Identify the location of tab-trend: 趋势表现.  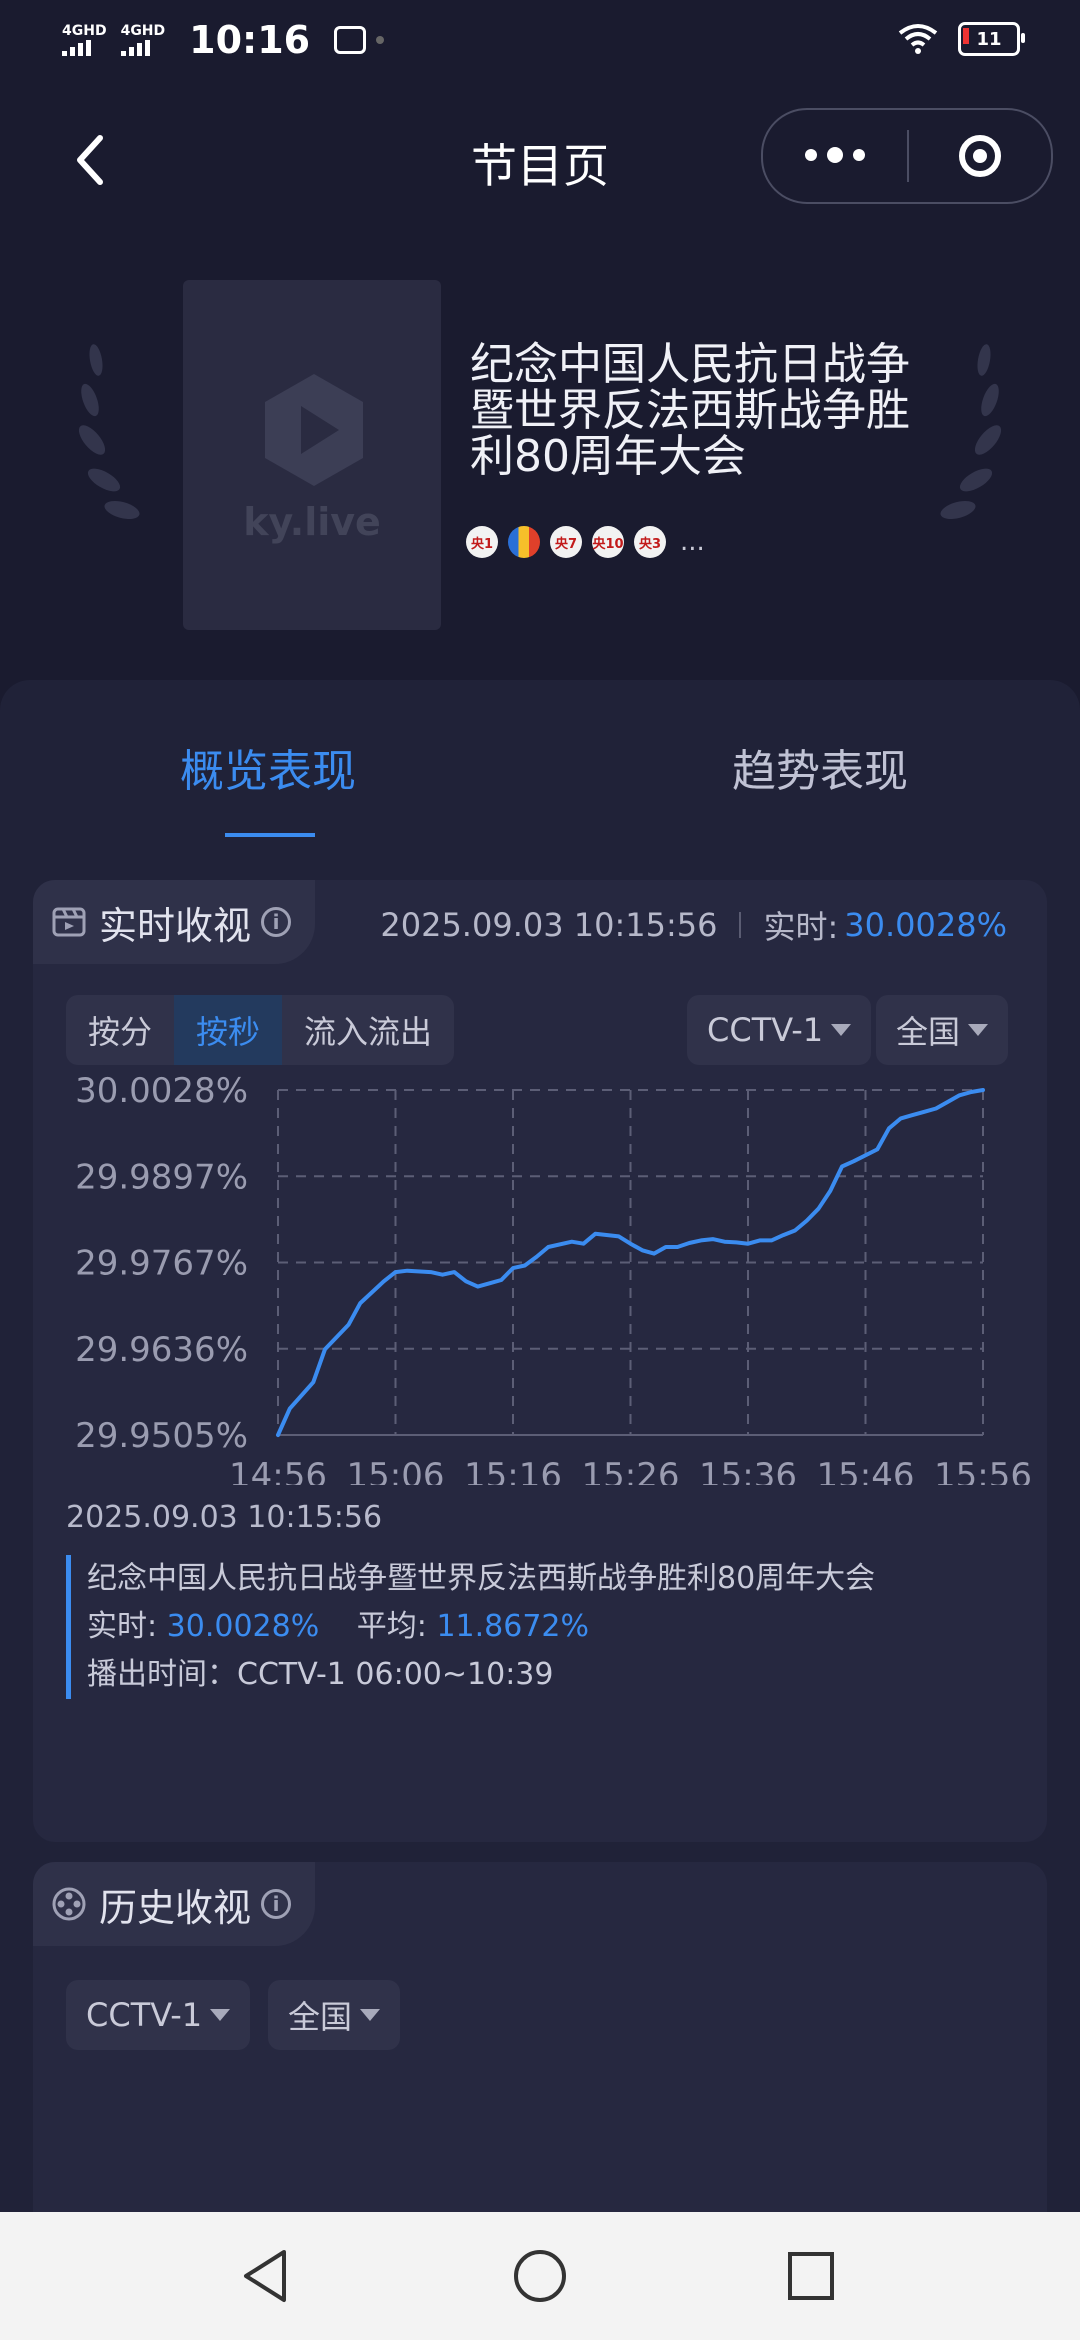
(820, 767).